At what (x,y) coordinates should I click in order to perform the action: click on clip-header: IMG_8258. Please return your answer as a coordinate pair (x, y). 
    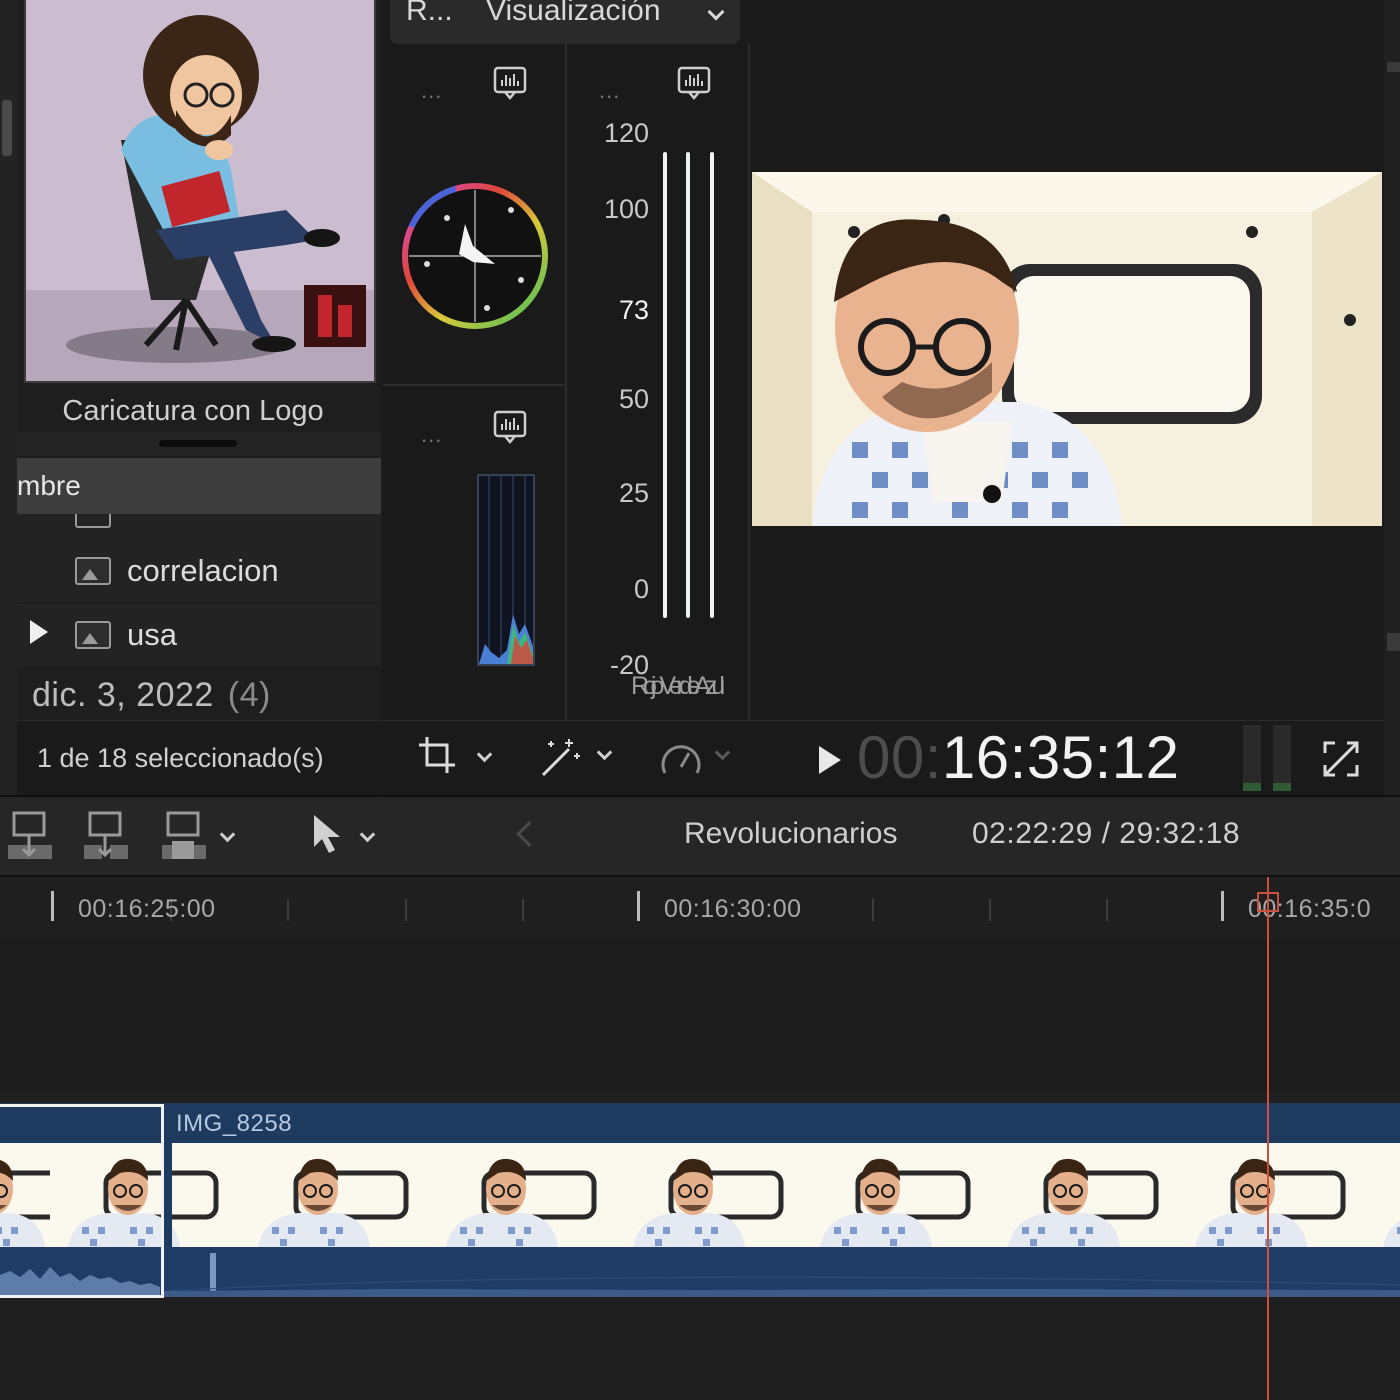
    Looking at the image, I should click on (700, 1123).